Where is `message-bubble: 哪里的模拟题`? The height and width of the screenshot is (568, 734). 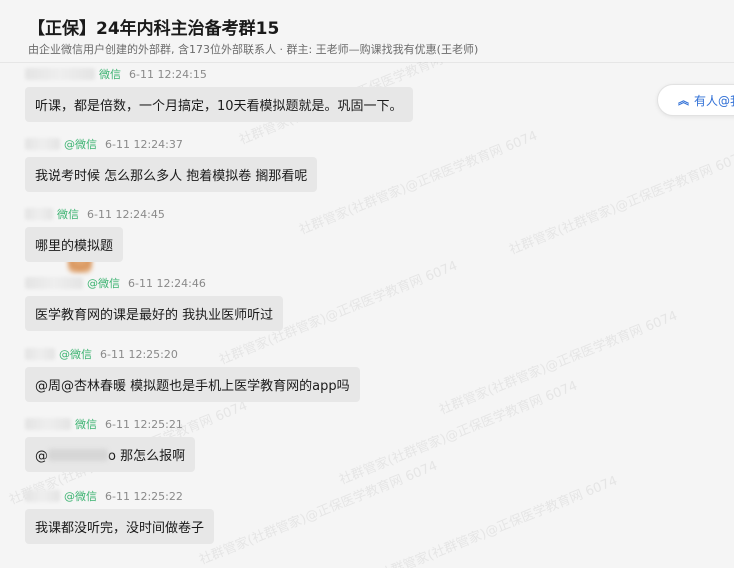 message-bubble: 哪里的模拟题 is located at coordinates (74, 244).